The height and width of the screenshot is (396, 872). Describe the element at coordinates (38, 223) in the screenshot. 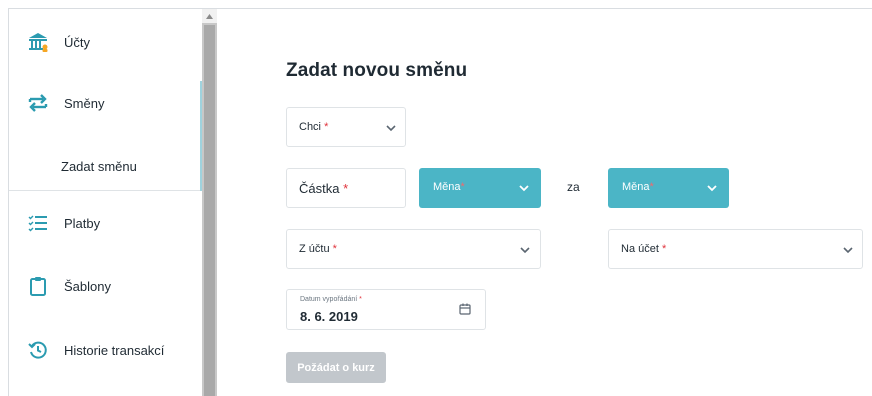

I see `list-check-icon` at that location.